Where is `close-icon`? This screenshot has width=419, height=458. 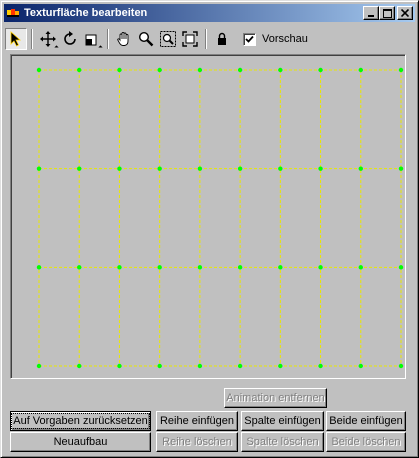
close-icon is located at coordinates (405, 13).